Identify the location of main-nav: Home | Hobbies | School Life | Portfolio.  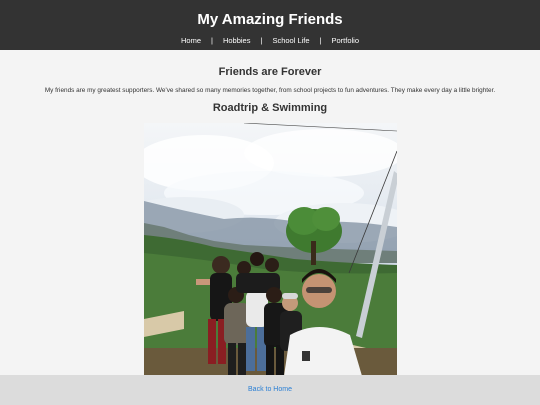
(270, 41).